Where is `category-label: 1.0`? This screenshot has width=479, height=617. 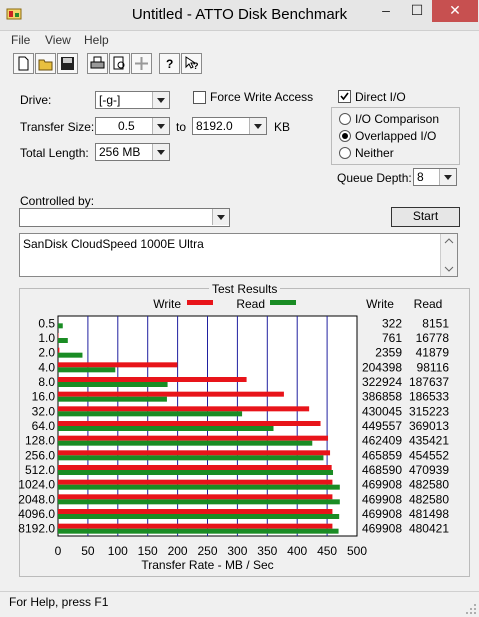
category-label: 1.0 is located at coordinates (46, 338).